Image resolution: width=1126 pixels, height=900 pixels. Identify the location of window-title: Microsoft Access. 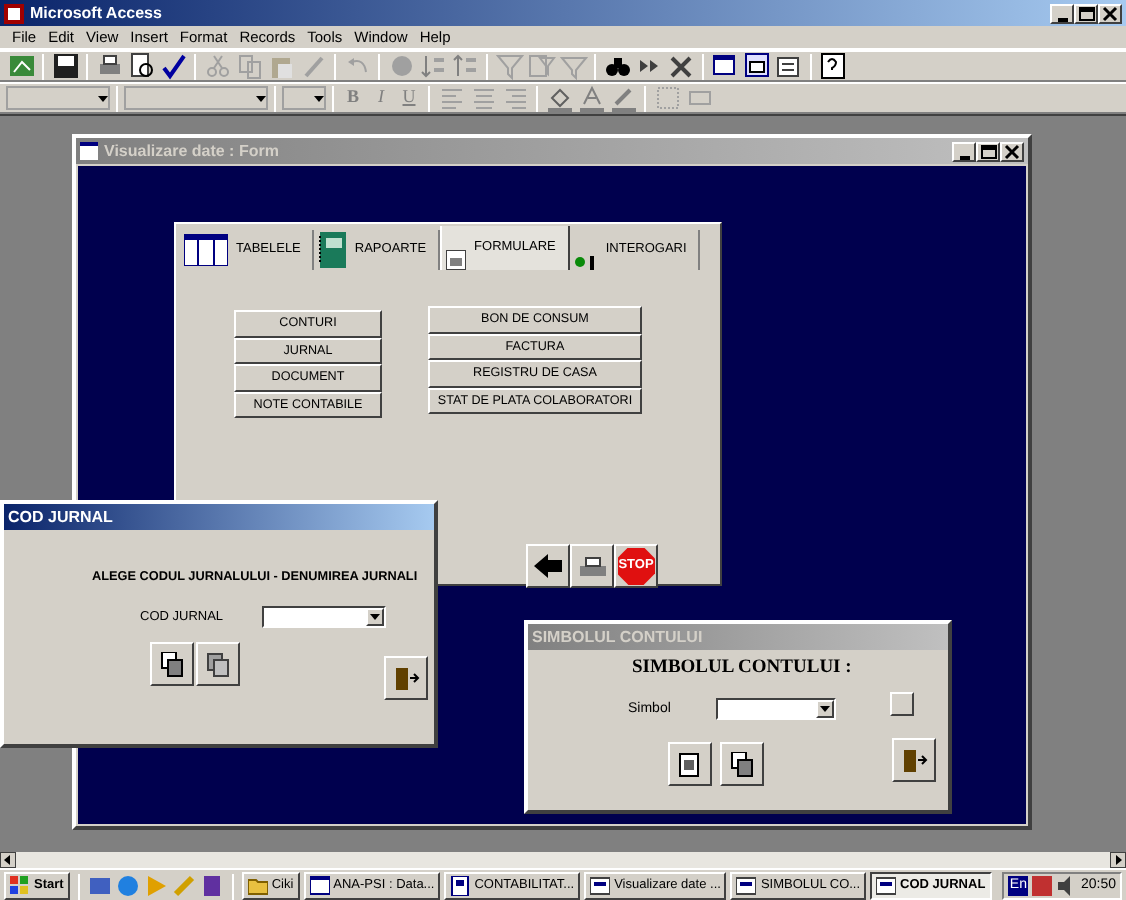
(96, 13).